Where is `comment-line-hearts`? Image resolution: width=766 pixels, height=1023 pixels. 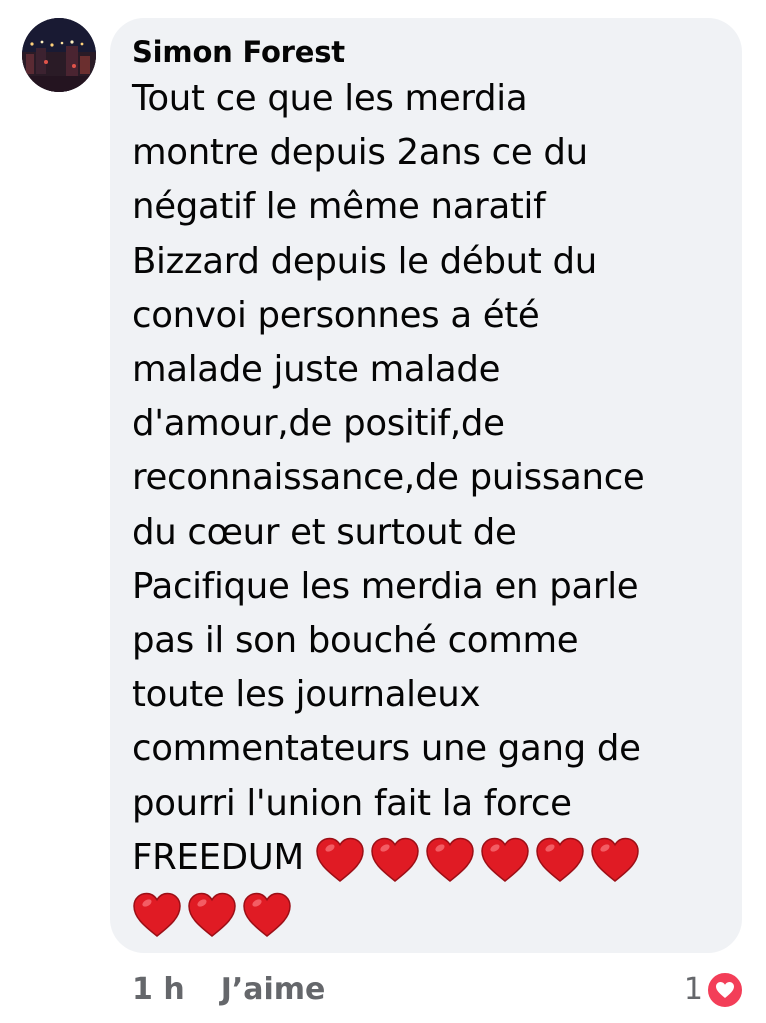 comment-line-hearts is located at coordinates (426, 913).